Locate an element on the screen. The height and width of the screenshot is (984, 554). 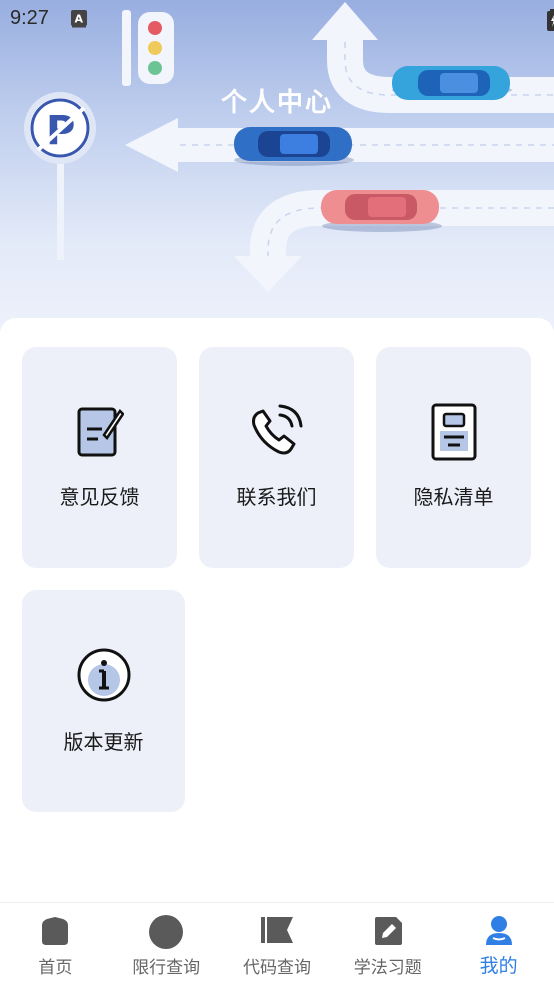
tab-label: 我的 is located at coordinates (498, 966).